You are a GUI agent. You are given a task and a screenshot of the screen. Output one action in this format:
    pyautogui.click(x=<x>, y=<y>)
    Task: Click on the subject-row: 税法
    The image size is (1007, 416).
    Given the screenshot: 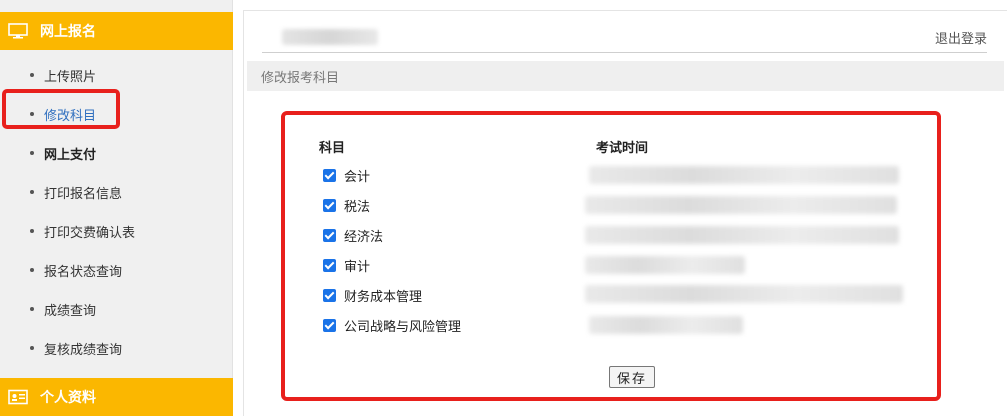 What is the action you would take?
    pyautogui.click(x=346, y=205)
    